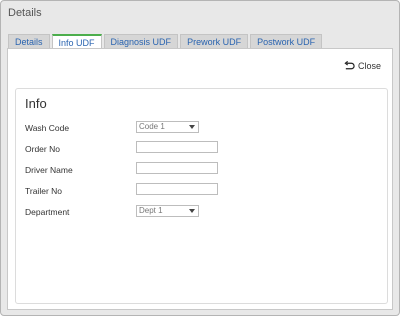  Describe the element at coordinates (141, 41) in the screenshot. I see `tab-diagnosis-udf: Diagnosis UDF` at that location.